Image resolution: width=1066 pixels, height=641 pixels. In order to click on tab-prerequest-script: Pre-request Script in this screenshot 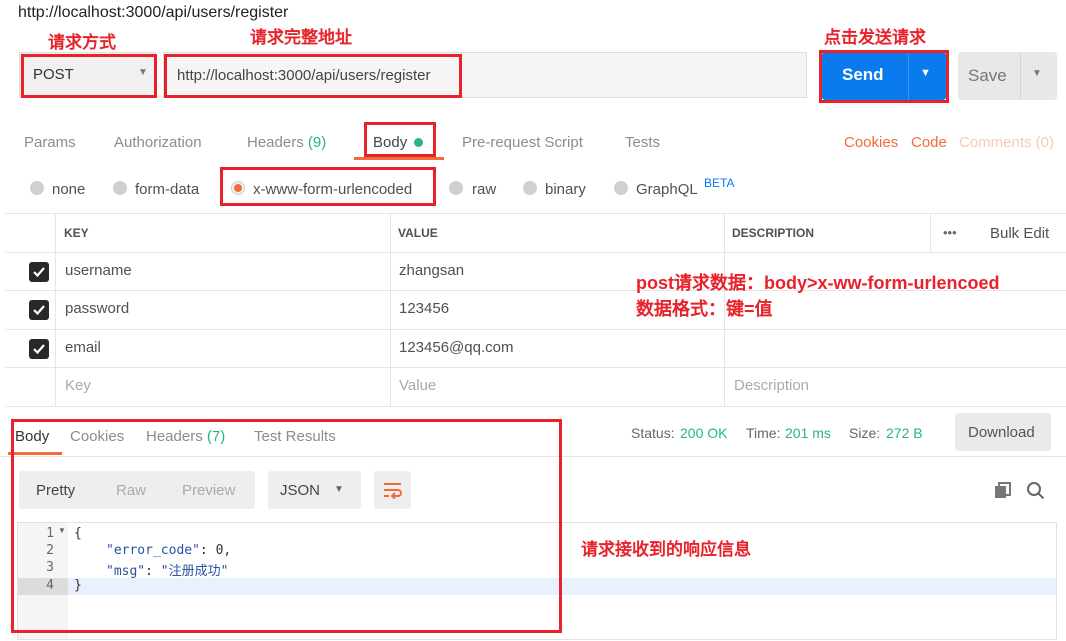, I will do `click(522, 142)`.